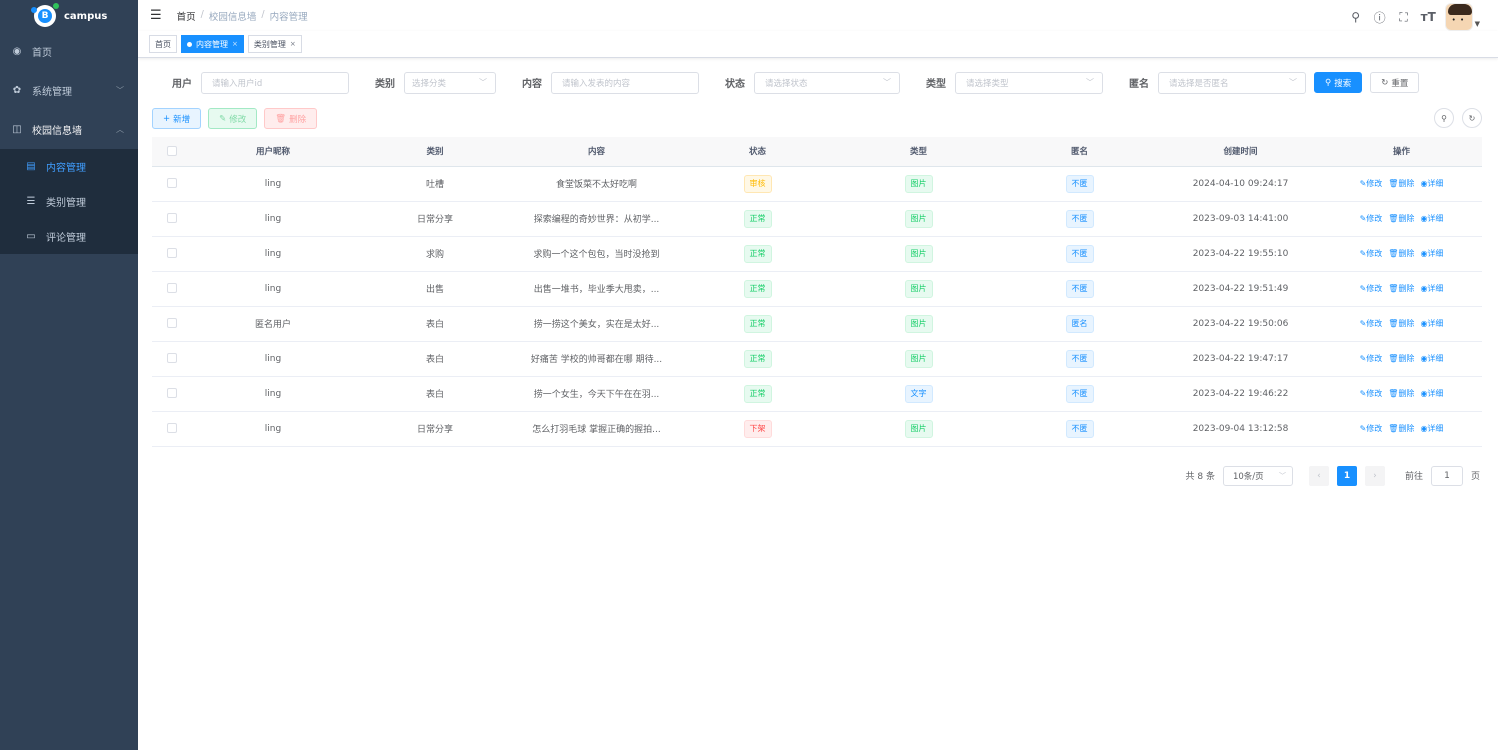  Describe the element at coordinates (817, 475) in the screenshot. I see `pagination: 共 8 条 10条/页 ﹀ ‹ 1 › 前往 1 页` at that location.